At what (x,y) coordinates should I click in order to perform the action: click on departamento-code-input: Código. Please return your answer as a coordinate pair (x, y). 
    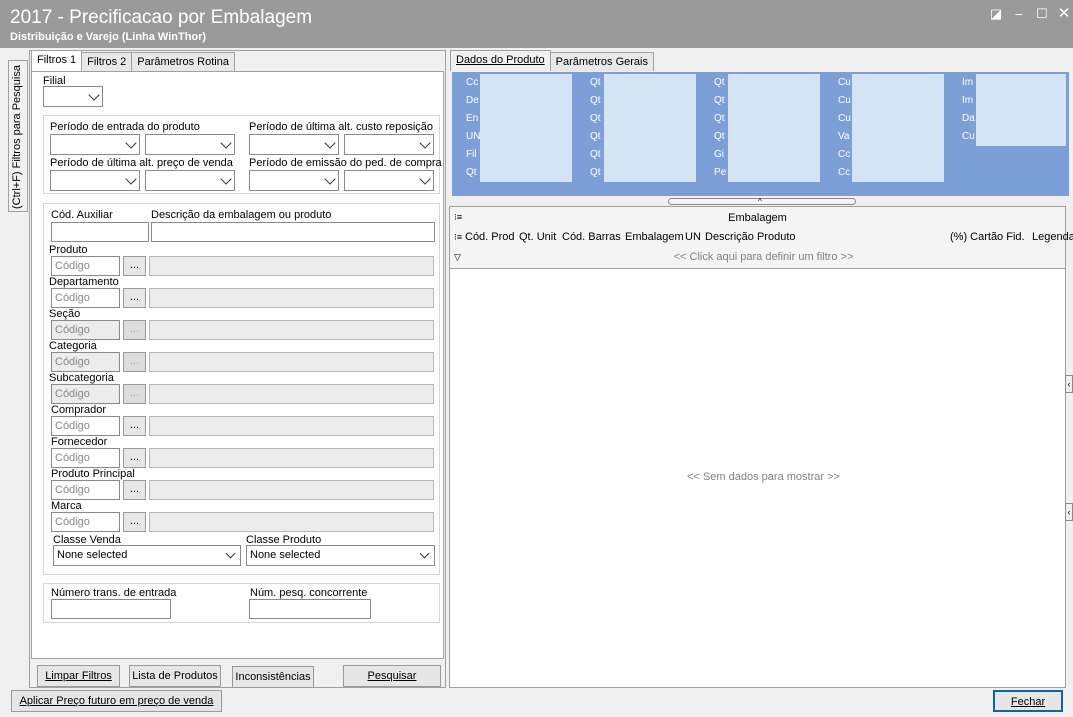
    Looking at the image, I should click on (85, 298).